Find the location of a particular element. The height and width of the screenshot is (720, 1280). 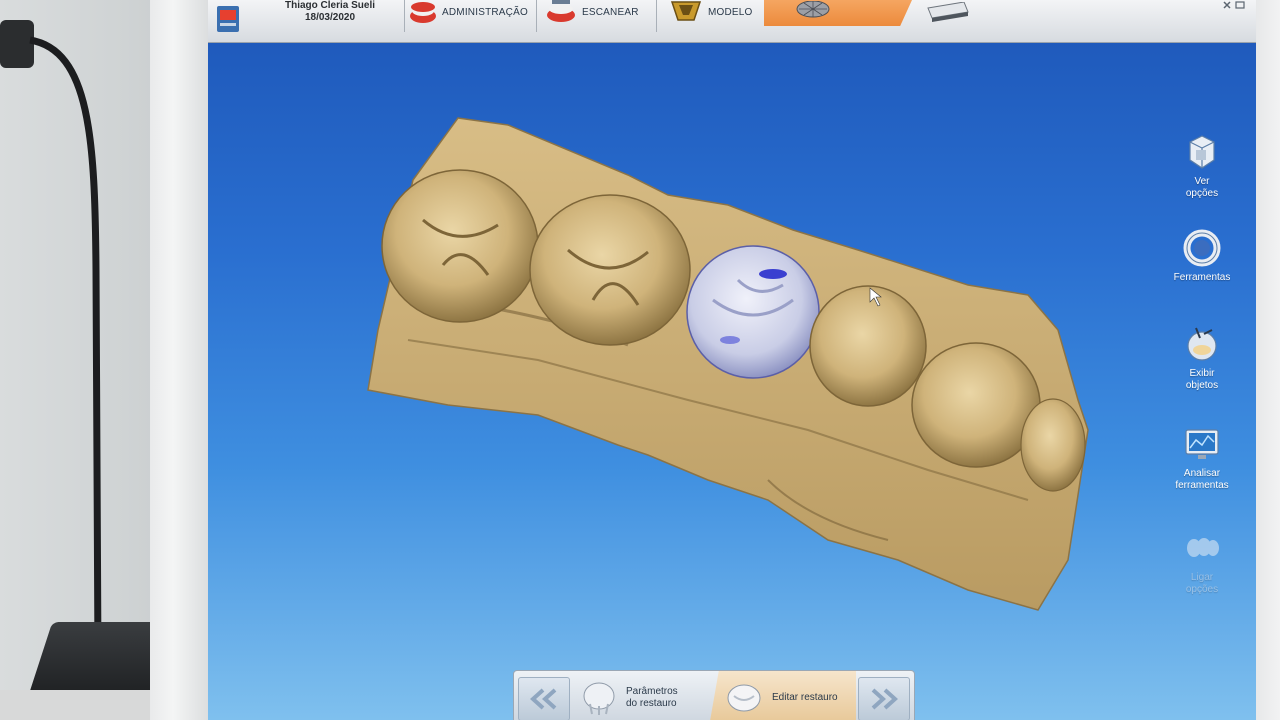

crown-params-icon is located at coordinates (599, 698).